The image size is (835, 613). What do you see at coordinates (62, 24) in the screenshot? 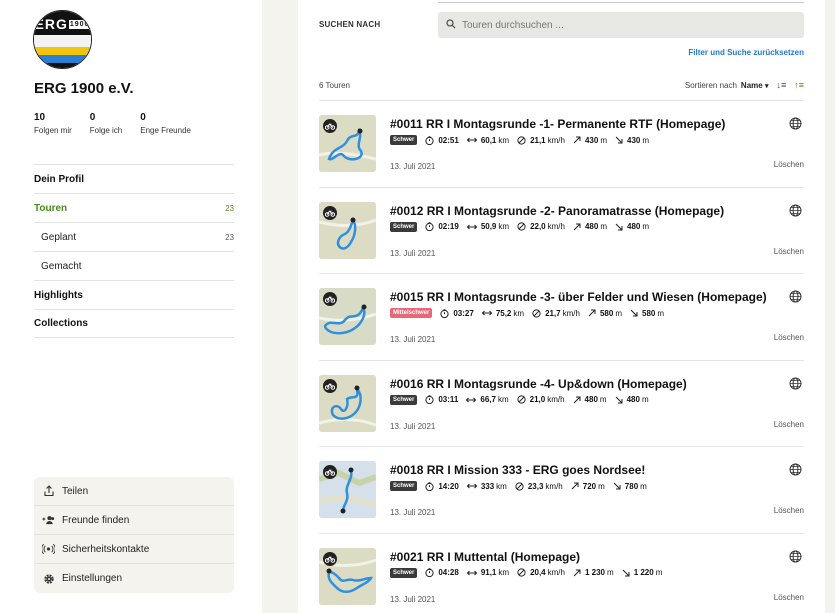
I see `logo-text: ERG 1900` at bounding box center [62, 24].